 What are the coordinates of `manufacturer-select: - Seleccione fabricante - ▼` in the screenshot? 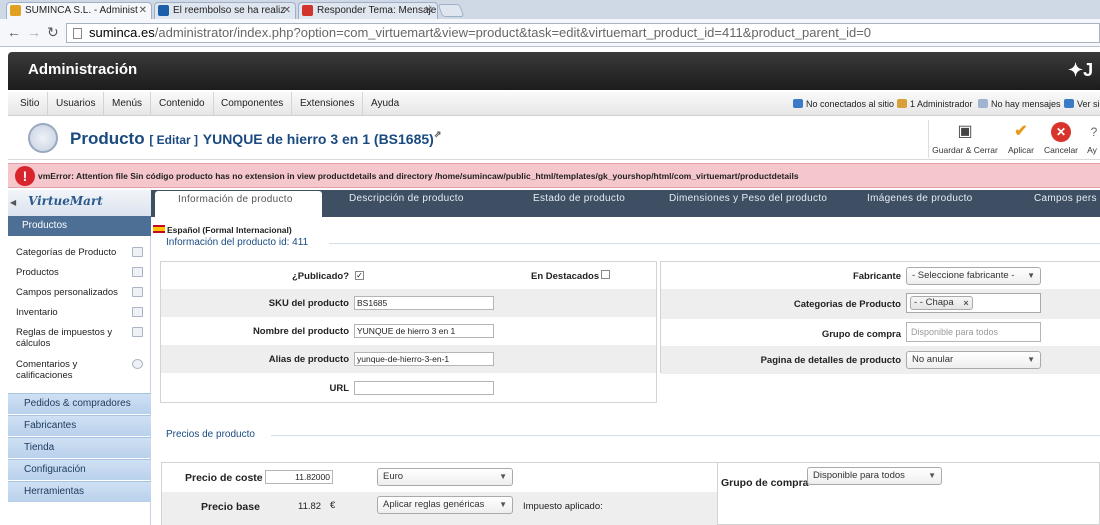 It's located at (973, 276).